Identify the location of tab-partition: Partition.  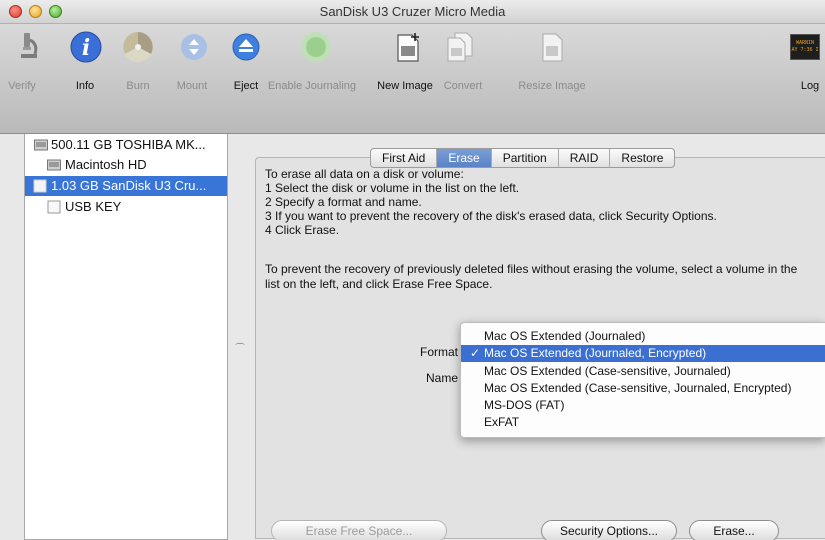
(524, 158).